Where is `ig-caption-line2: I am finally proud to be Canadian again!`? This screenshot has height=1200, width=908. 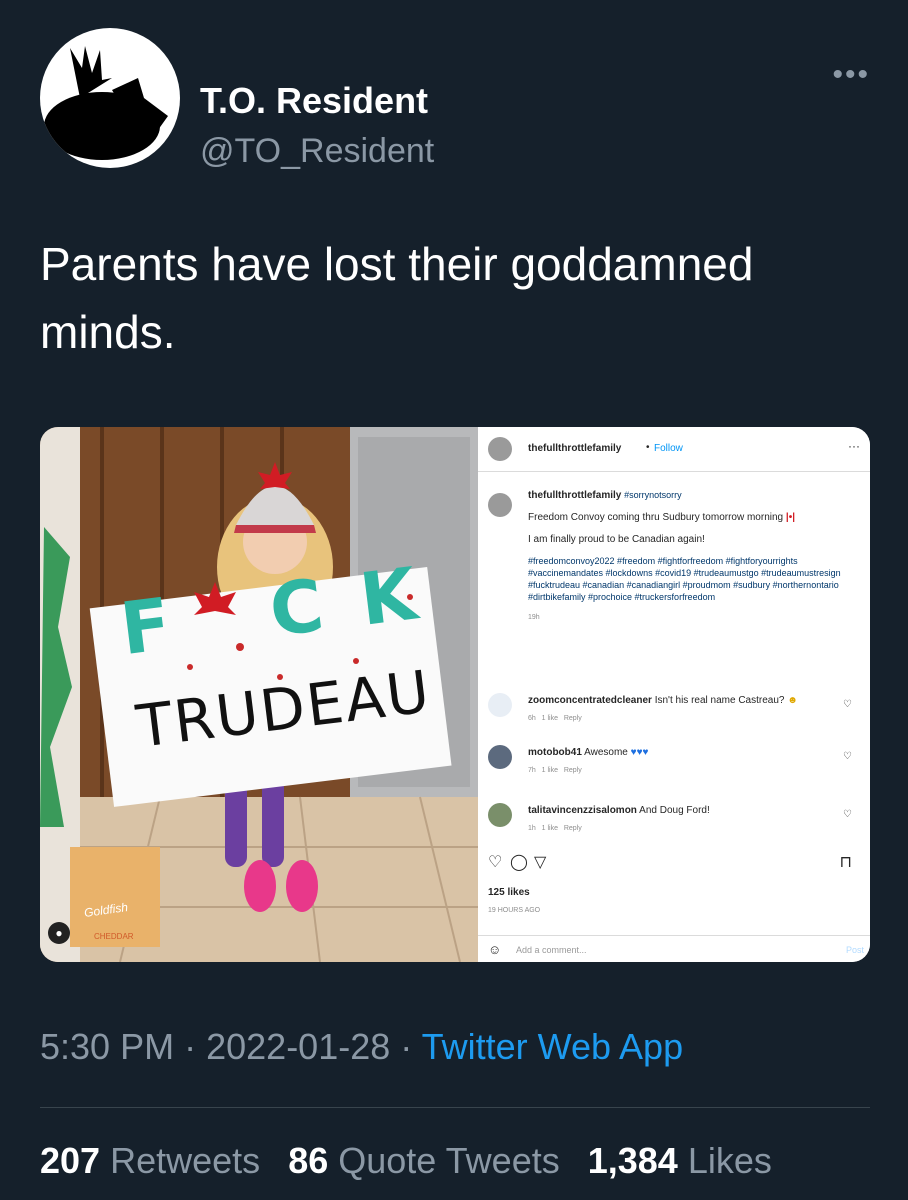
ig-caption-line2: I am finally proud to be Canadian again! is located at coordinates (616, 539).